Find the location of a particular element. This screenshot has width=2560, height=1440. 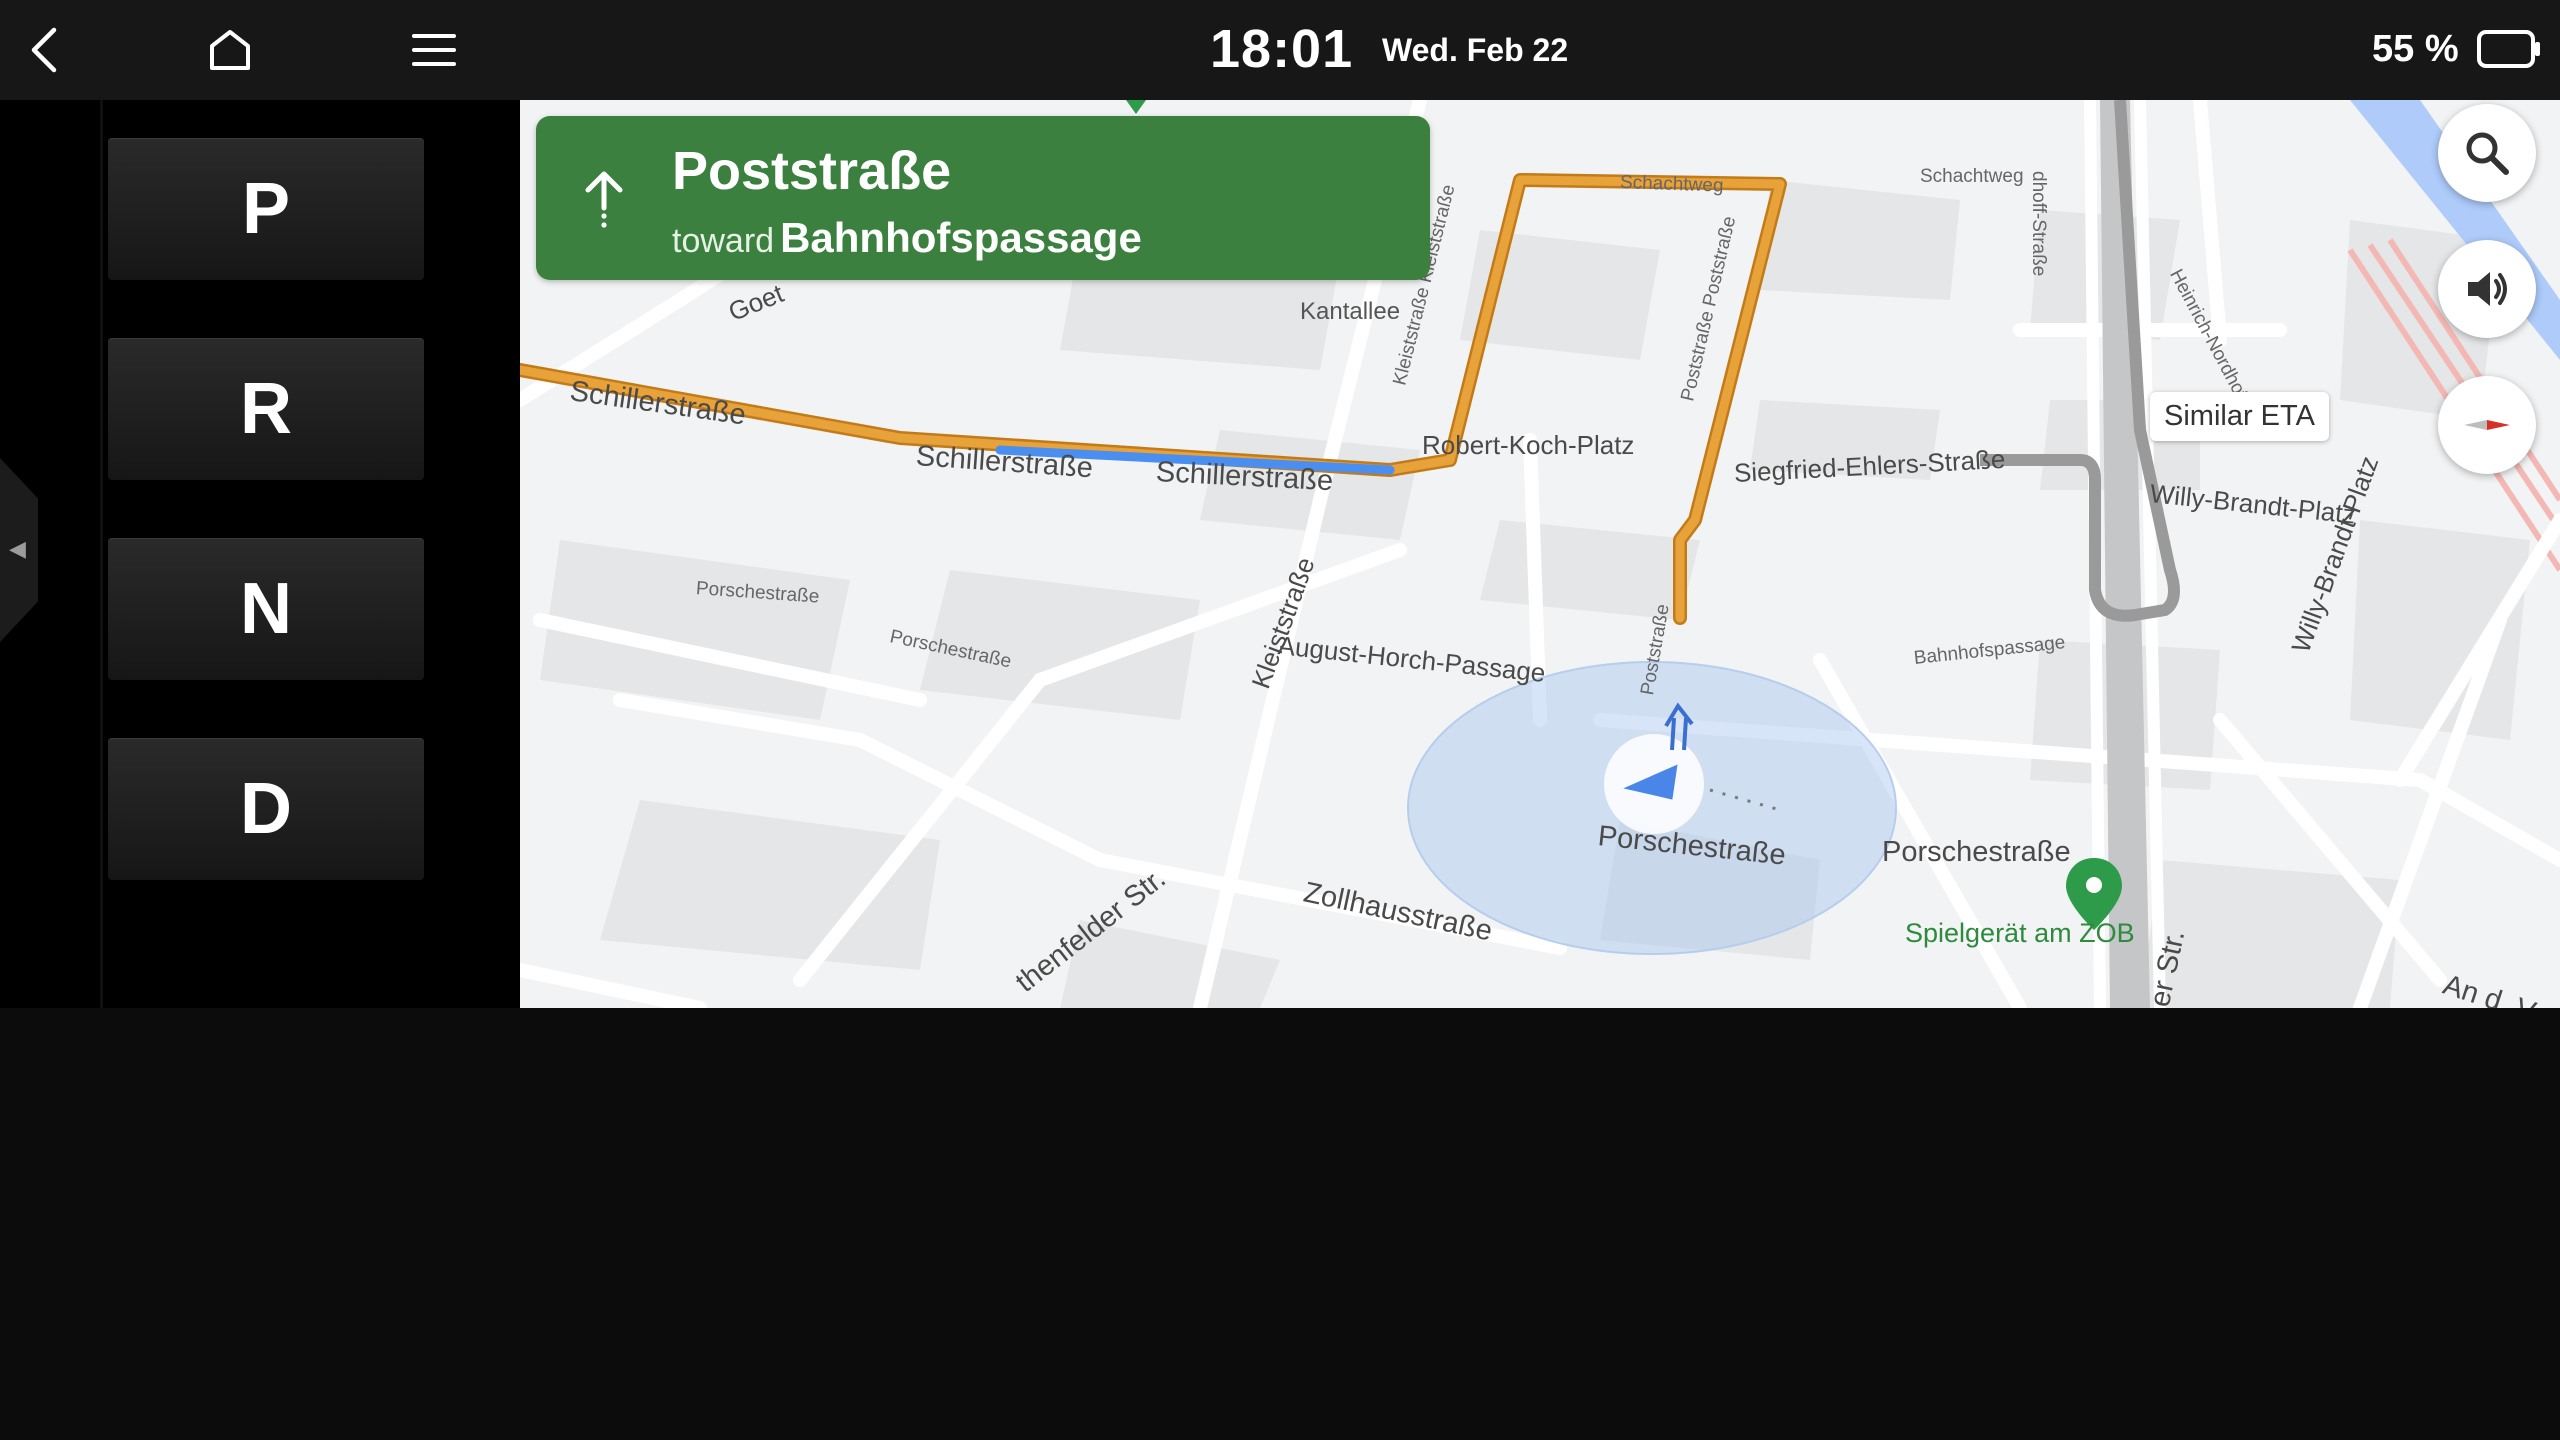

turn-by-turn-banner: Poststraße toward Bahnhofspassage is located at coordinates (983, 198).